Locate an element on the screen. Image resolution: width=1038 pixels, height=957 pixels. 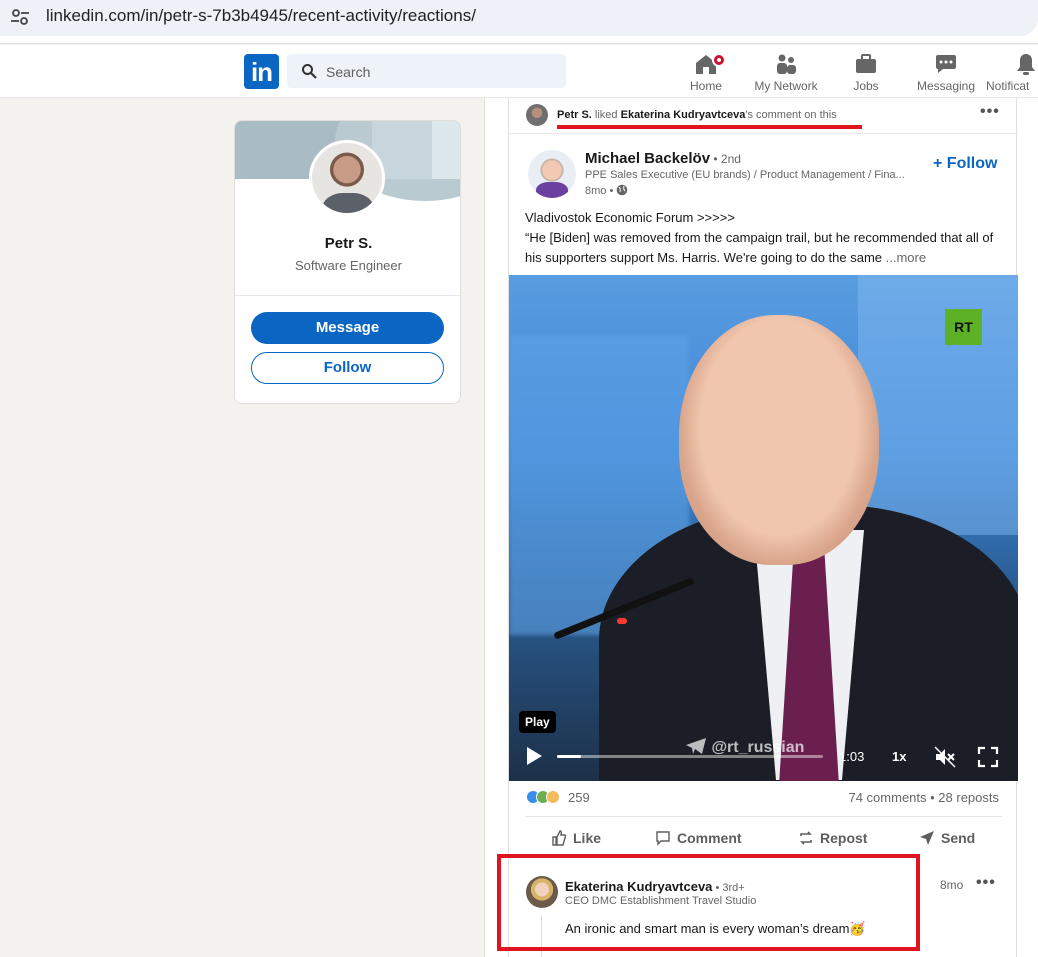
muted-speaker-icon is located at coordinates (945, 757).